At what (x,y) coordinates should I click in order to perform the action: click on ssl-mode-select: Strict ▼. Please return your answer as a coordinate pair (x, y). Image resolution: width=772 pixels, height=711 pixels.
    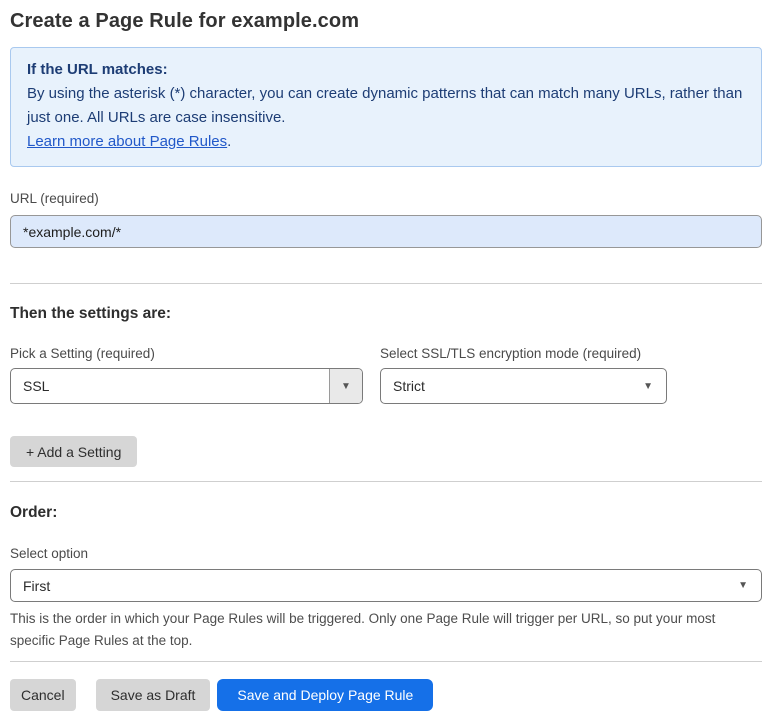
    Looking at the image, I should click on (523, 386).